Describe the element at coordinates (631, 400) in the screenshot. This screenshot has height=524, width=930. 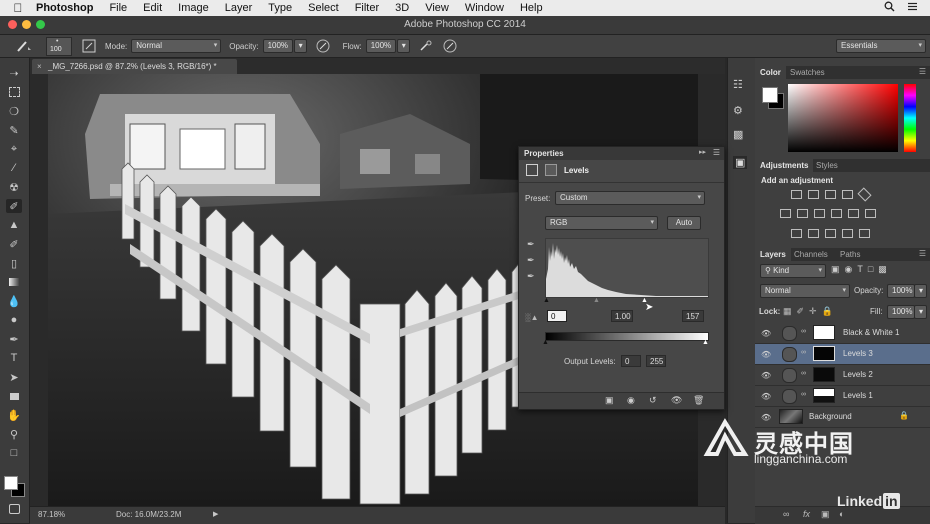
I see `view-previous-state-icon: ◉` at that location.